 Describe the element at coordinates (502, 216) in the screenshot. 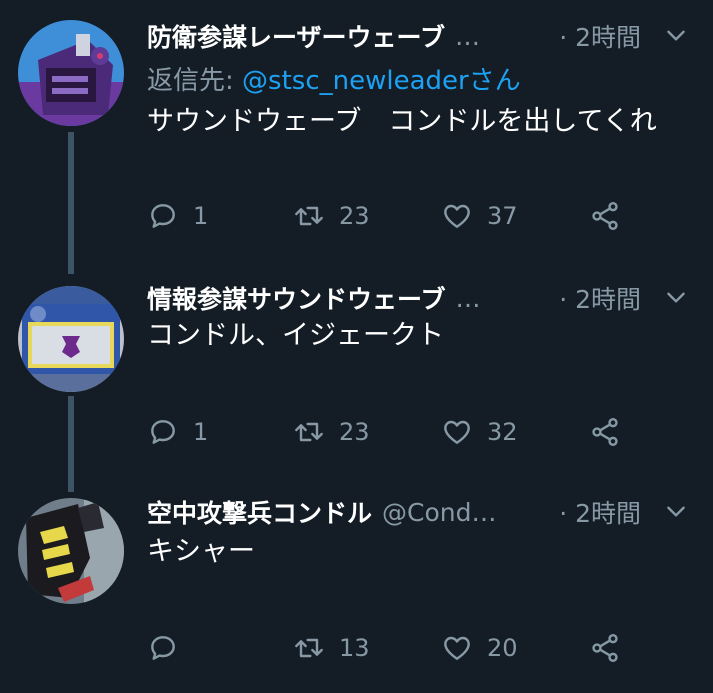

I see `like-count: 37` at that location.